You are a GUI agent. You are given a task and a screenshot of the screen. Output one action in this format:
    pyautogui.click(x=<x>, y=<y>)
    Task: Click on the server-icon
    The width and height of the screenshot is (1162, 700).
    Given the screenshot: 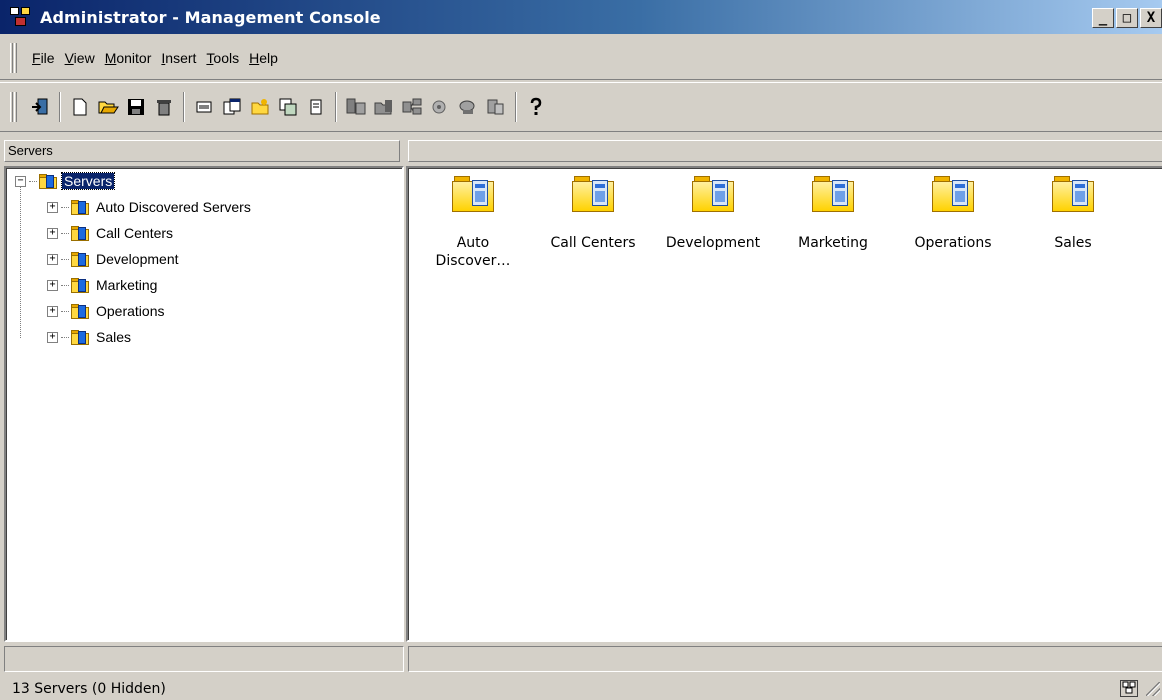 What is the action you would take?
    pyautogui.click(x=356, y=107)
    